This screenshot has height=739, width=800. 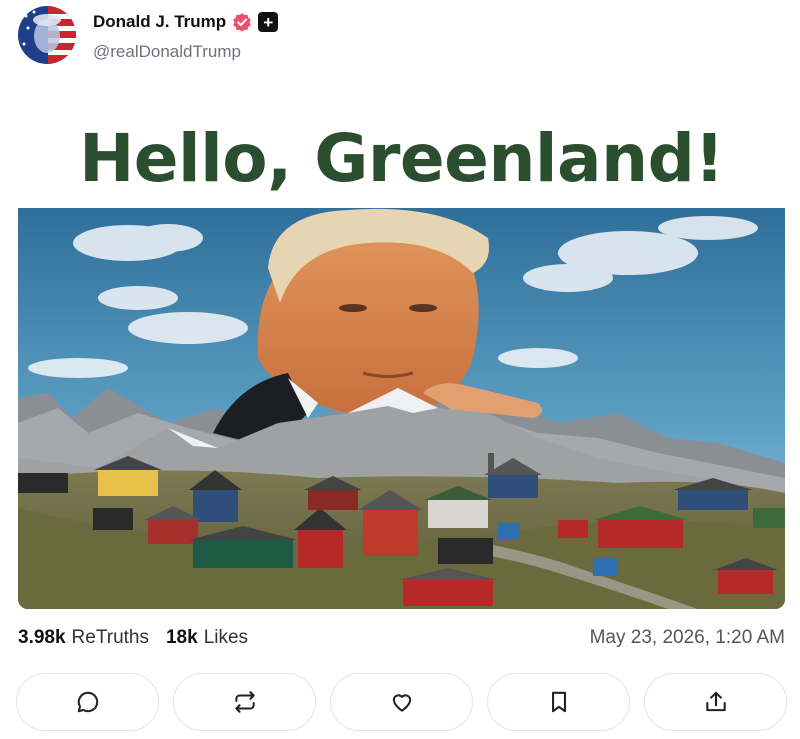 I want to click on reply-button, so click(x=87, y=702).